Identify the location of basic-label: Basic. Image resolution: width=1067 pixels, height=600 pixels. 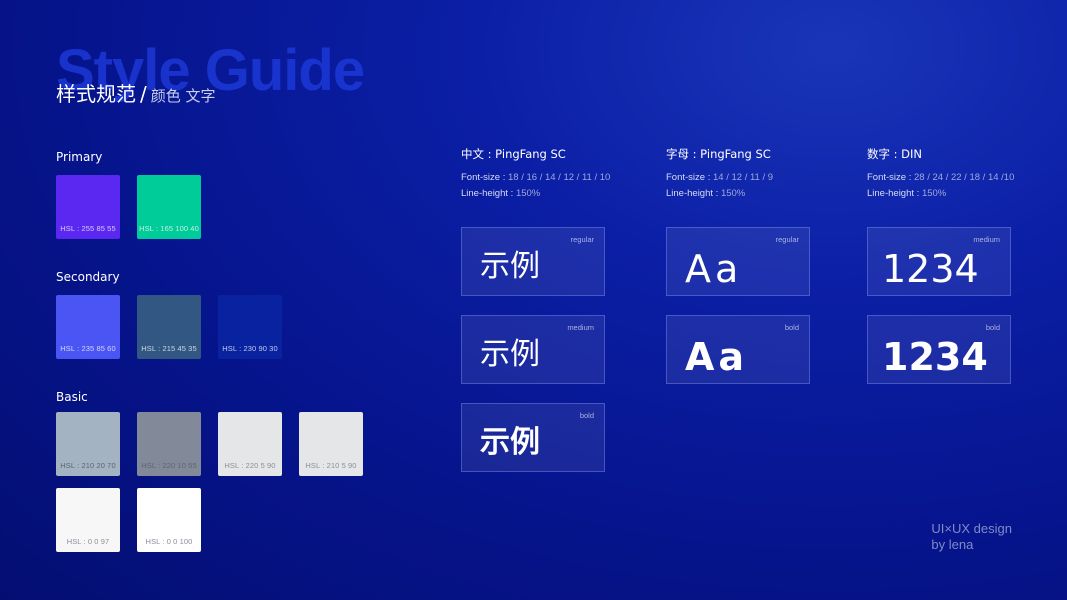
(72, 397).